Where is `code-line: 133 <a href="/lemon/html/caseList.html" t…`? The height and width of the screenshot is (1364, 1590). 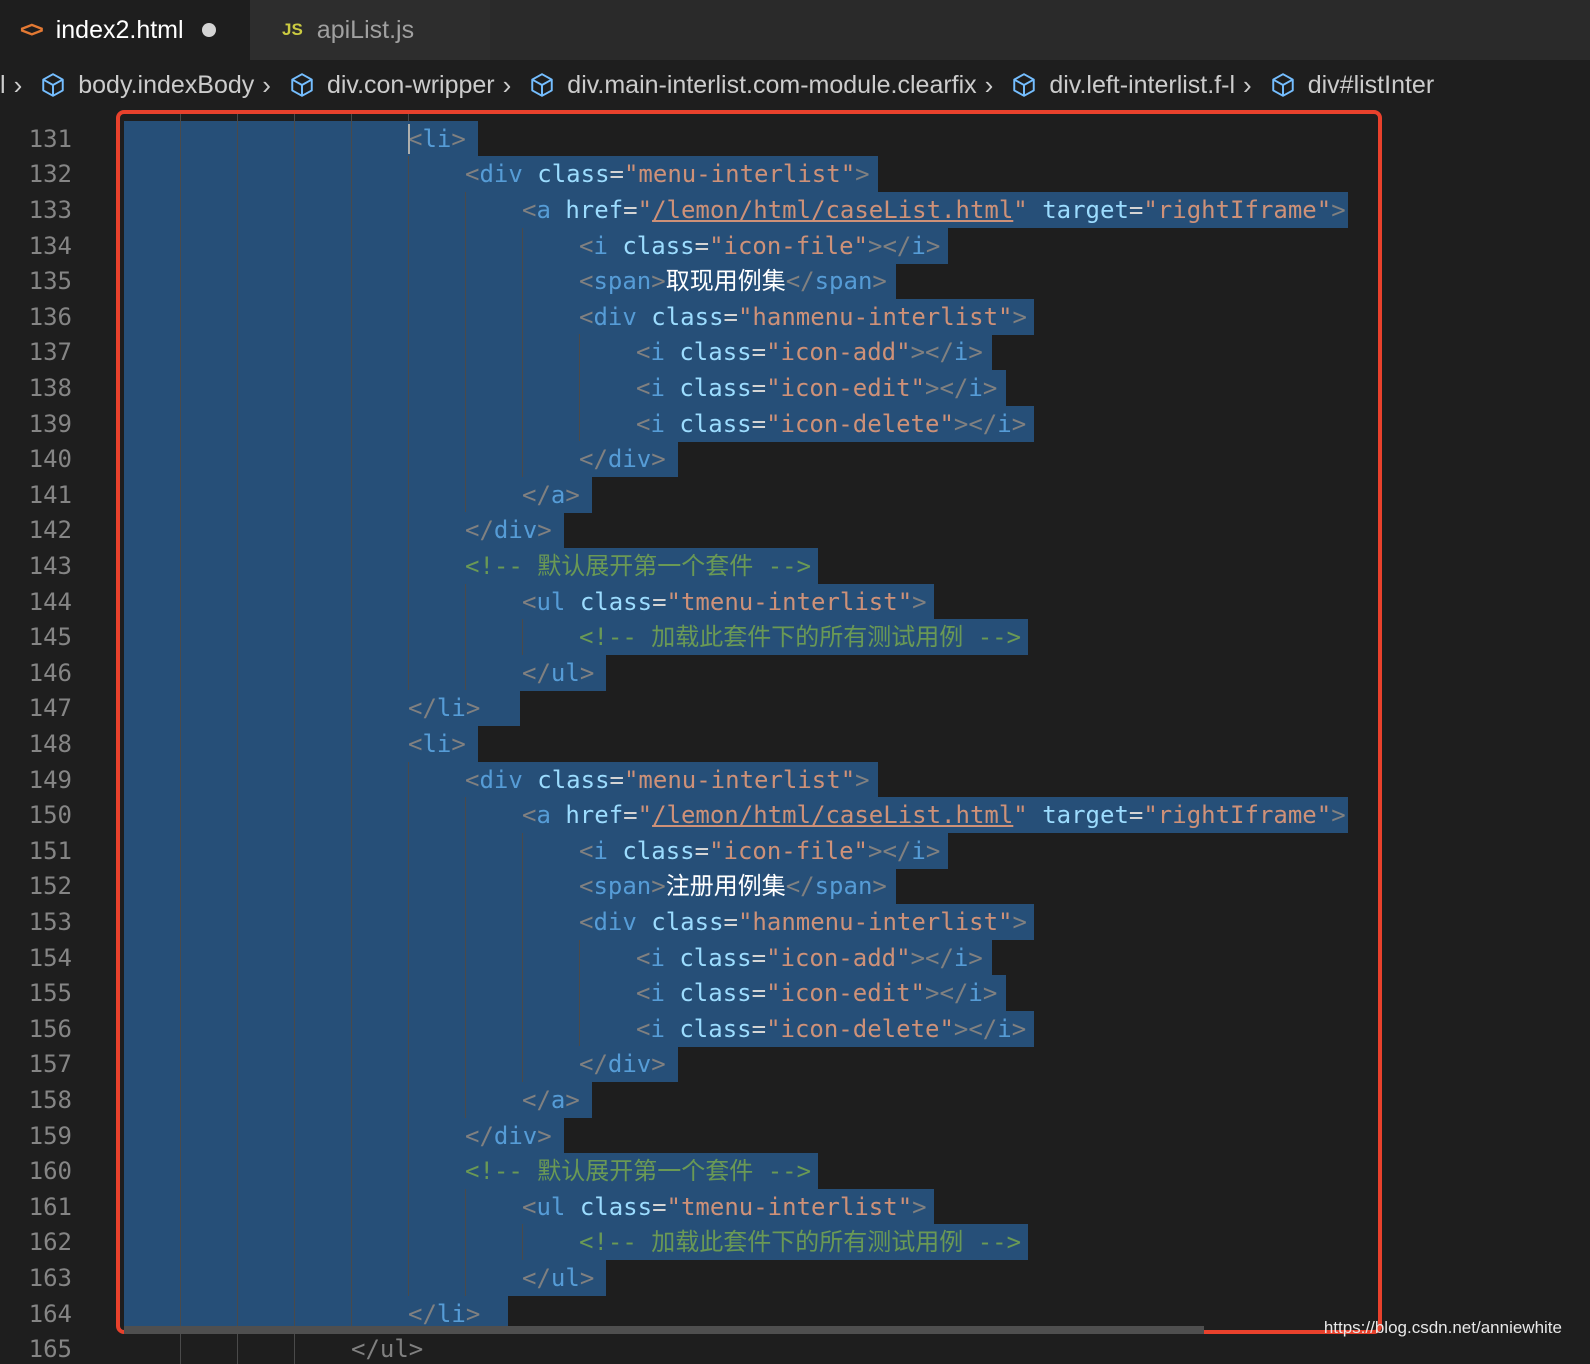
code-line: 133 <a href="/lemon/html/caseList.html" t… is located at coordinates (795, 209).